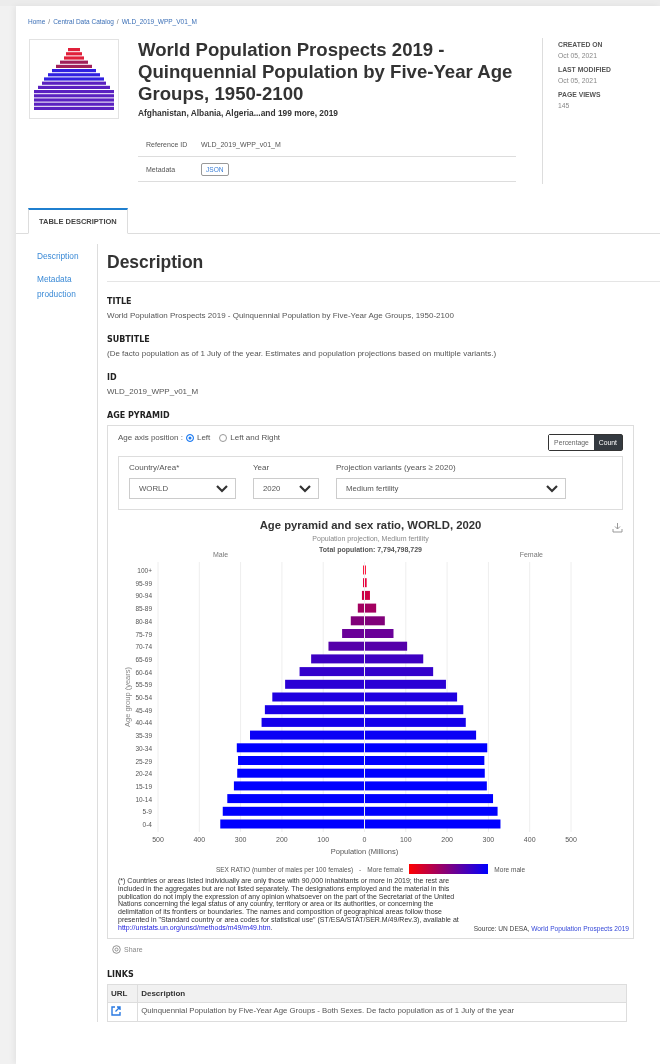 The image size is (660, 1064). I want to click on sidebar-link: Description, so click(67, 256).